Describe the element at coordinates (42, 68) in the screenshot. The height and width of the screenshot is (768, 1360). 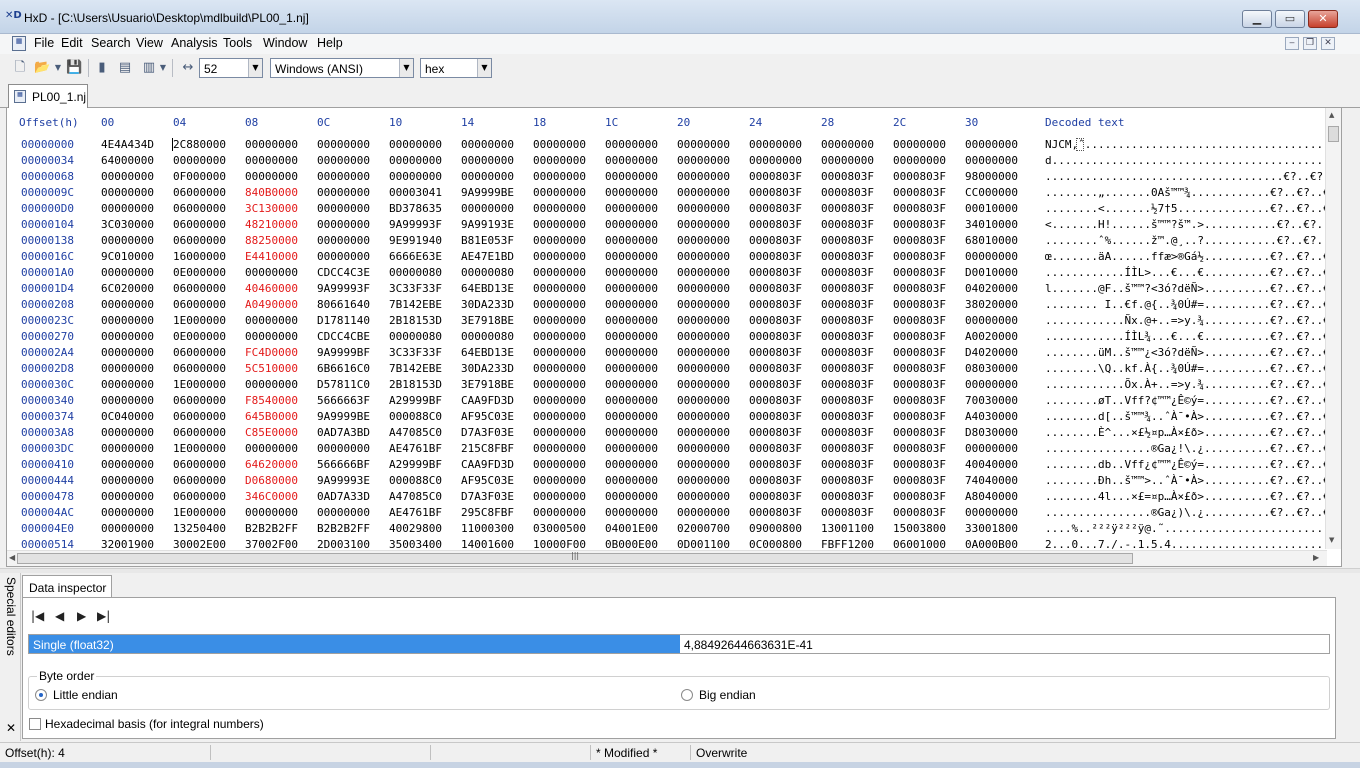
I see `open-folder-icon: 📂` at that location.